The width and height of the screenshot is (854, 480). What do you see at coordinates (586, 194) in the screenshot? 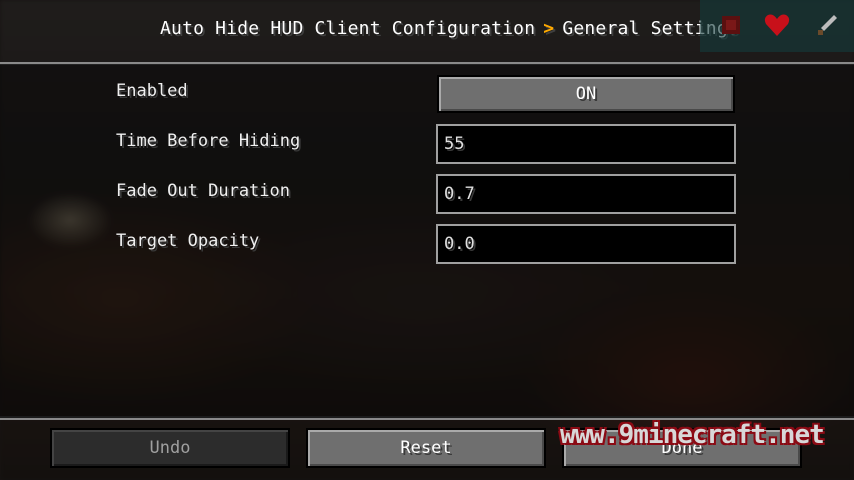
I see `fade-out-duration-input: 0.7` at bounding box center [586, 194].